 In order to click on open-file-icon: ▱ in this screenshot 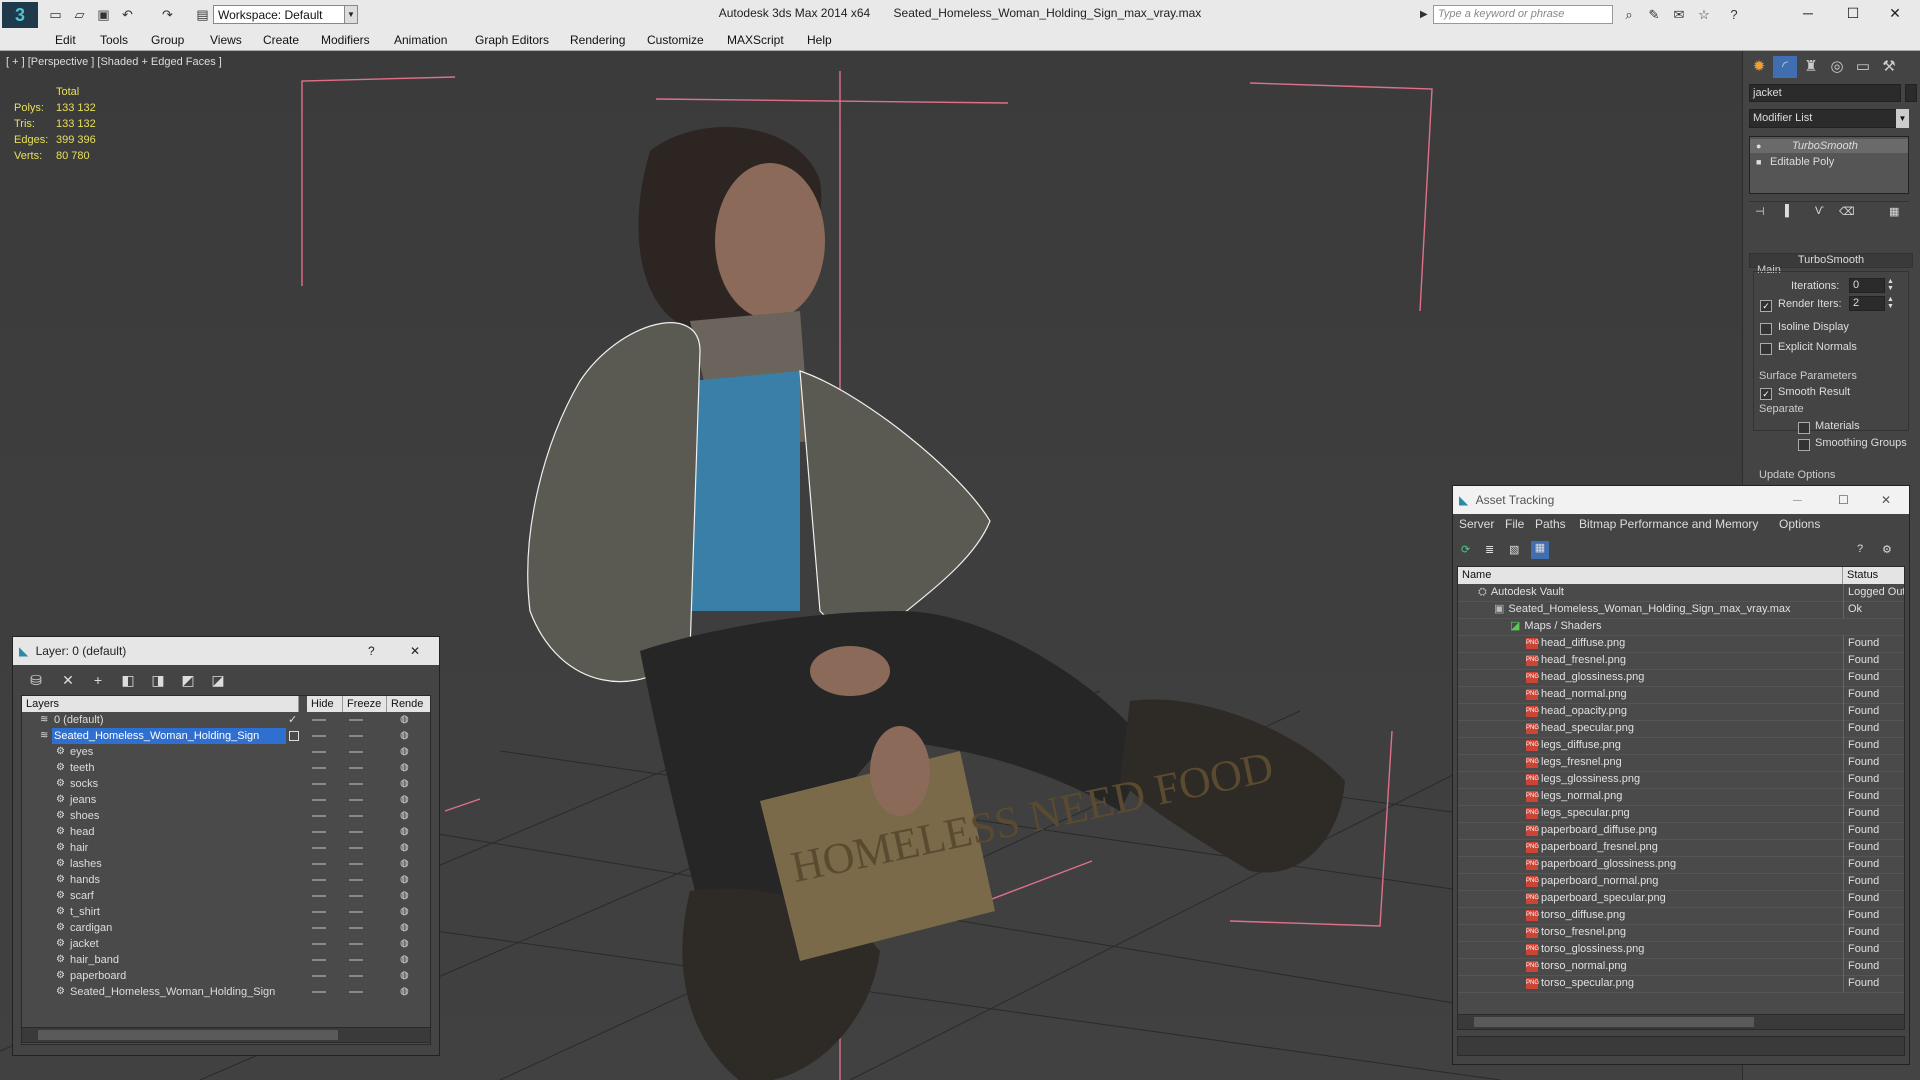, I will do `click(79, 14)`.